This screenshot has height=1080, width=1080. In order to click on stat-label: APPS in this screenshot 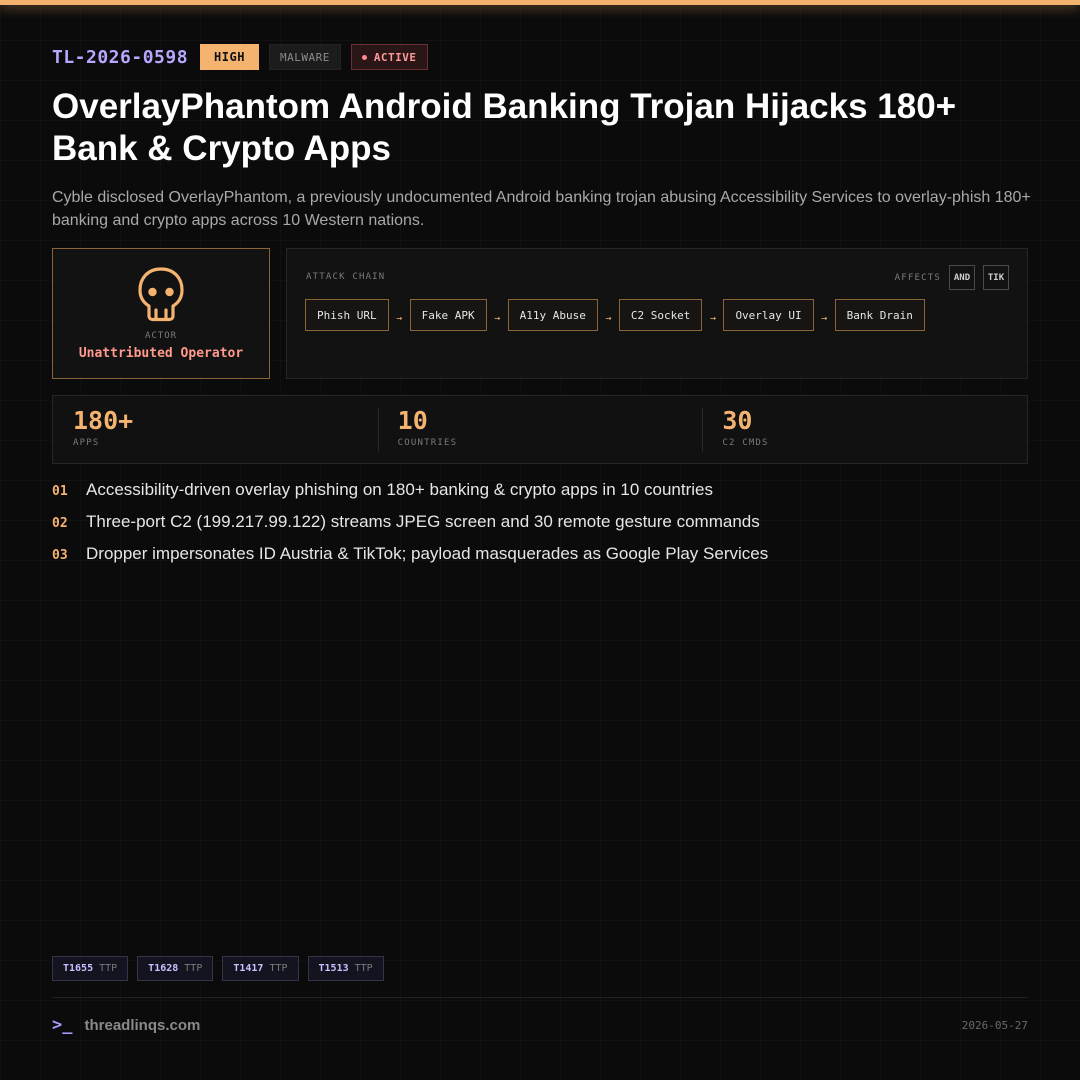, I will do `click(86, 443)`.